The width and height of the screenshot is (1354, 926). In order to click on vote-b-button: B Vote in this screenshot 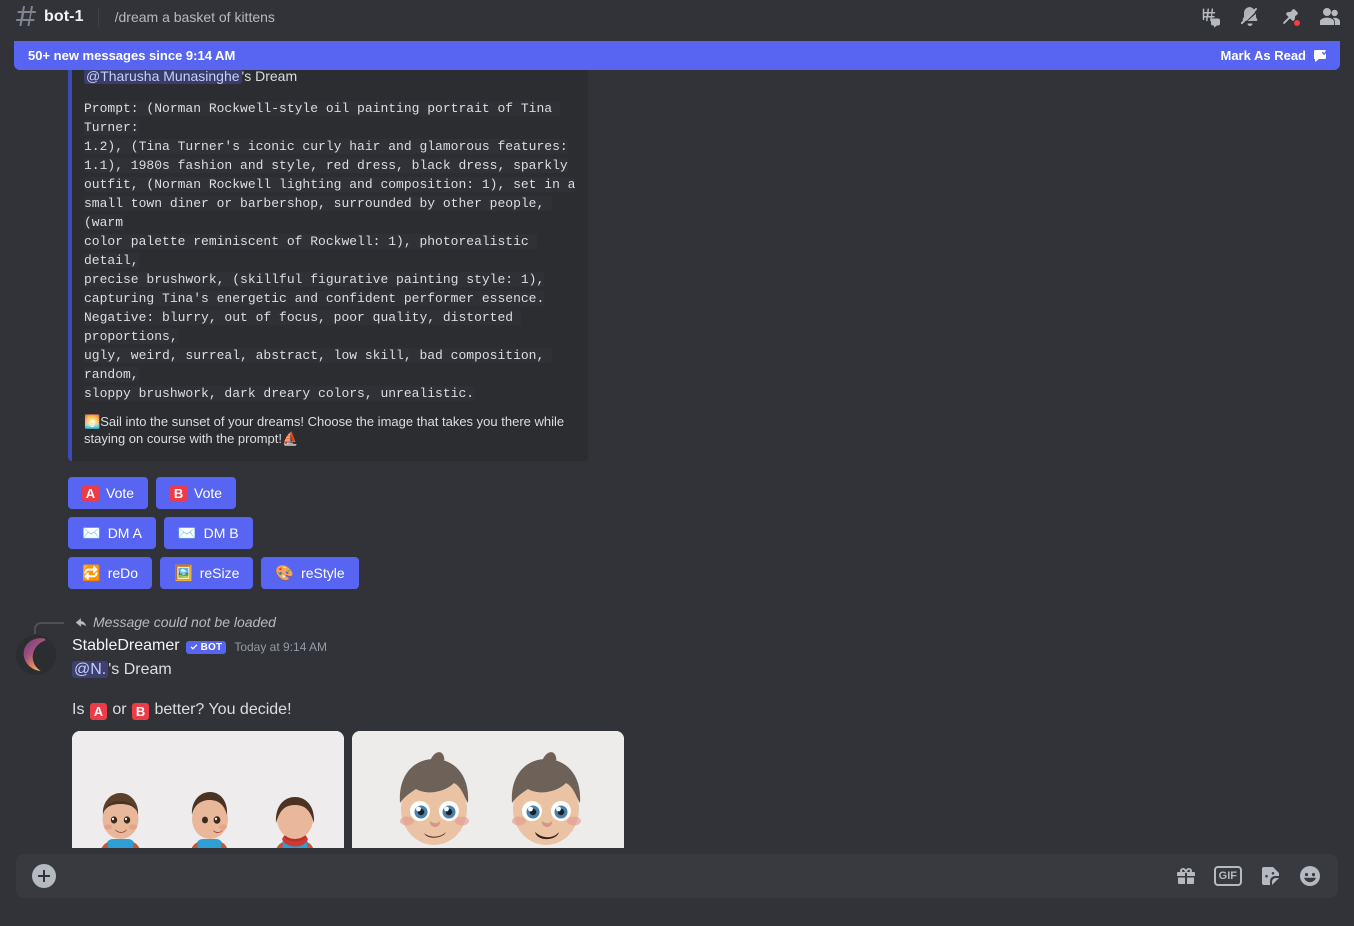, I will do `click(196, 493)`.